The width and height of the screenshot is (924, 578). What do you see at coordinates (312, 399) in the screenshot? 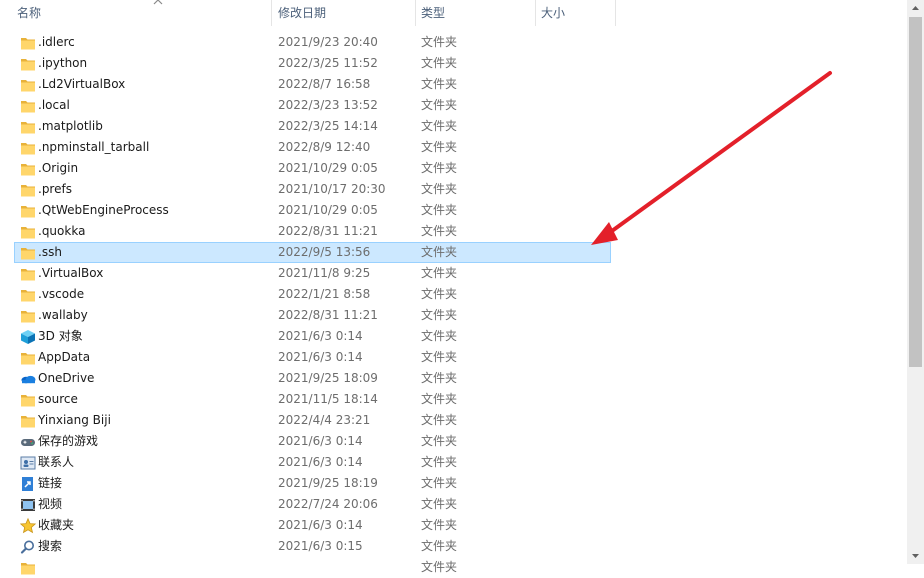
I see `file-row: source 2021/11/5 18:14 文件夹` at bounding box center [312, 399].